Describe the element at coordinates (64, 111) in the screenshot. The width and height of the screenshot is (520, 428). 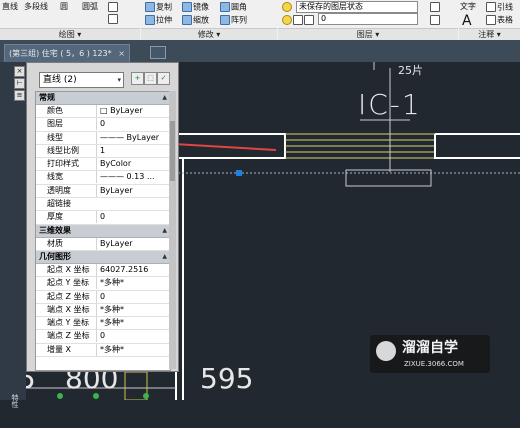
I see `property-key: 颜色` at that location.